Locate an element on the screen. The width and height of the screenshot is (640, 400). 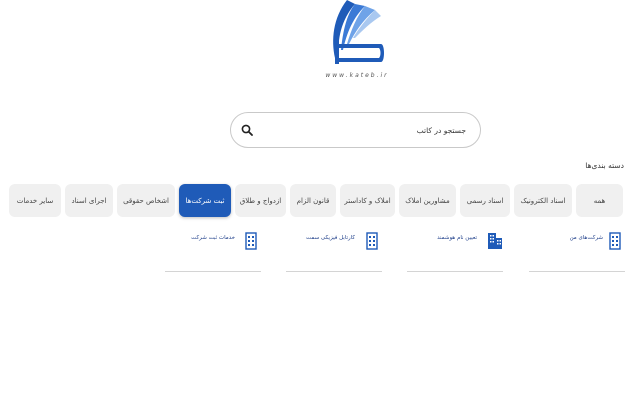
buildings-icon is located at coordinates (495, 241).